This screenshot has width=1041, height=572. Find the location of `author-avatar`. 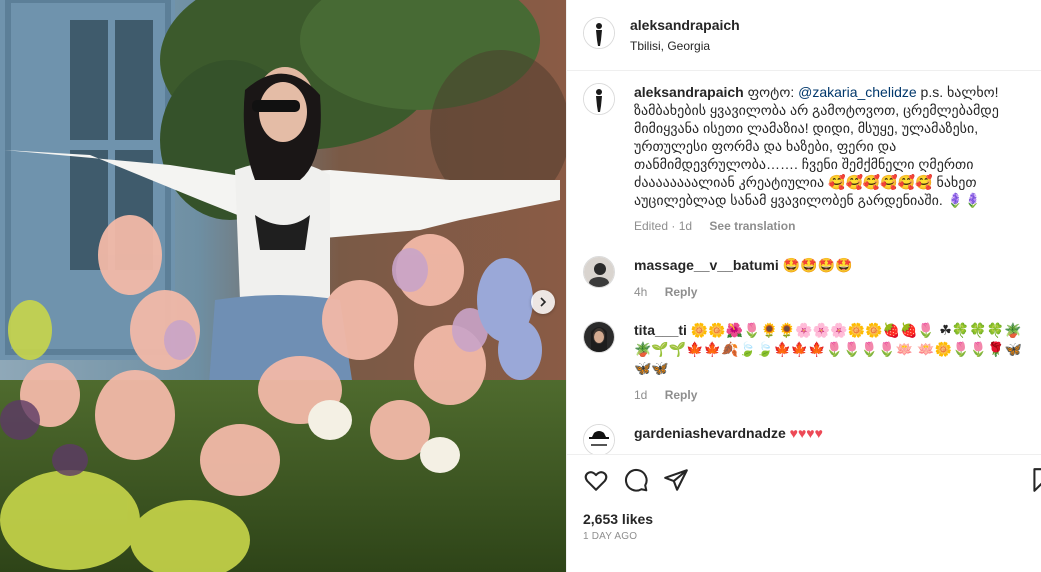

author-avatar is located at coordinates (599, 33).